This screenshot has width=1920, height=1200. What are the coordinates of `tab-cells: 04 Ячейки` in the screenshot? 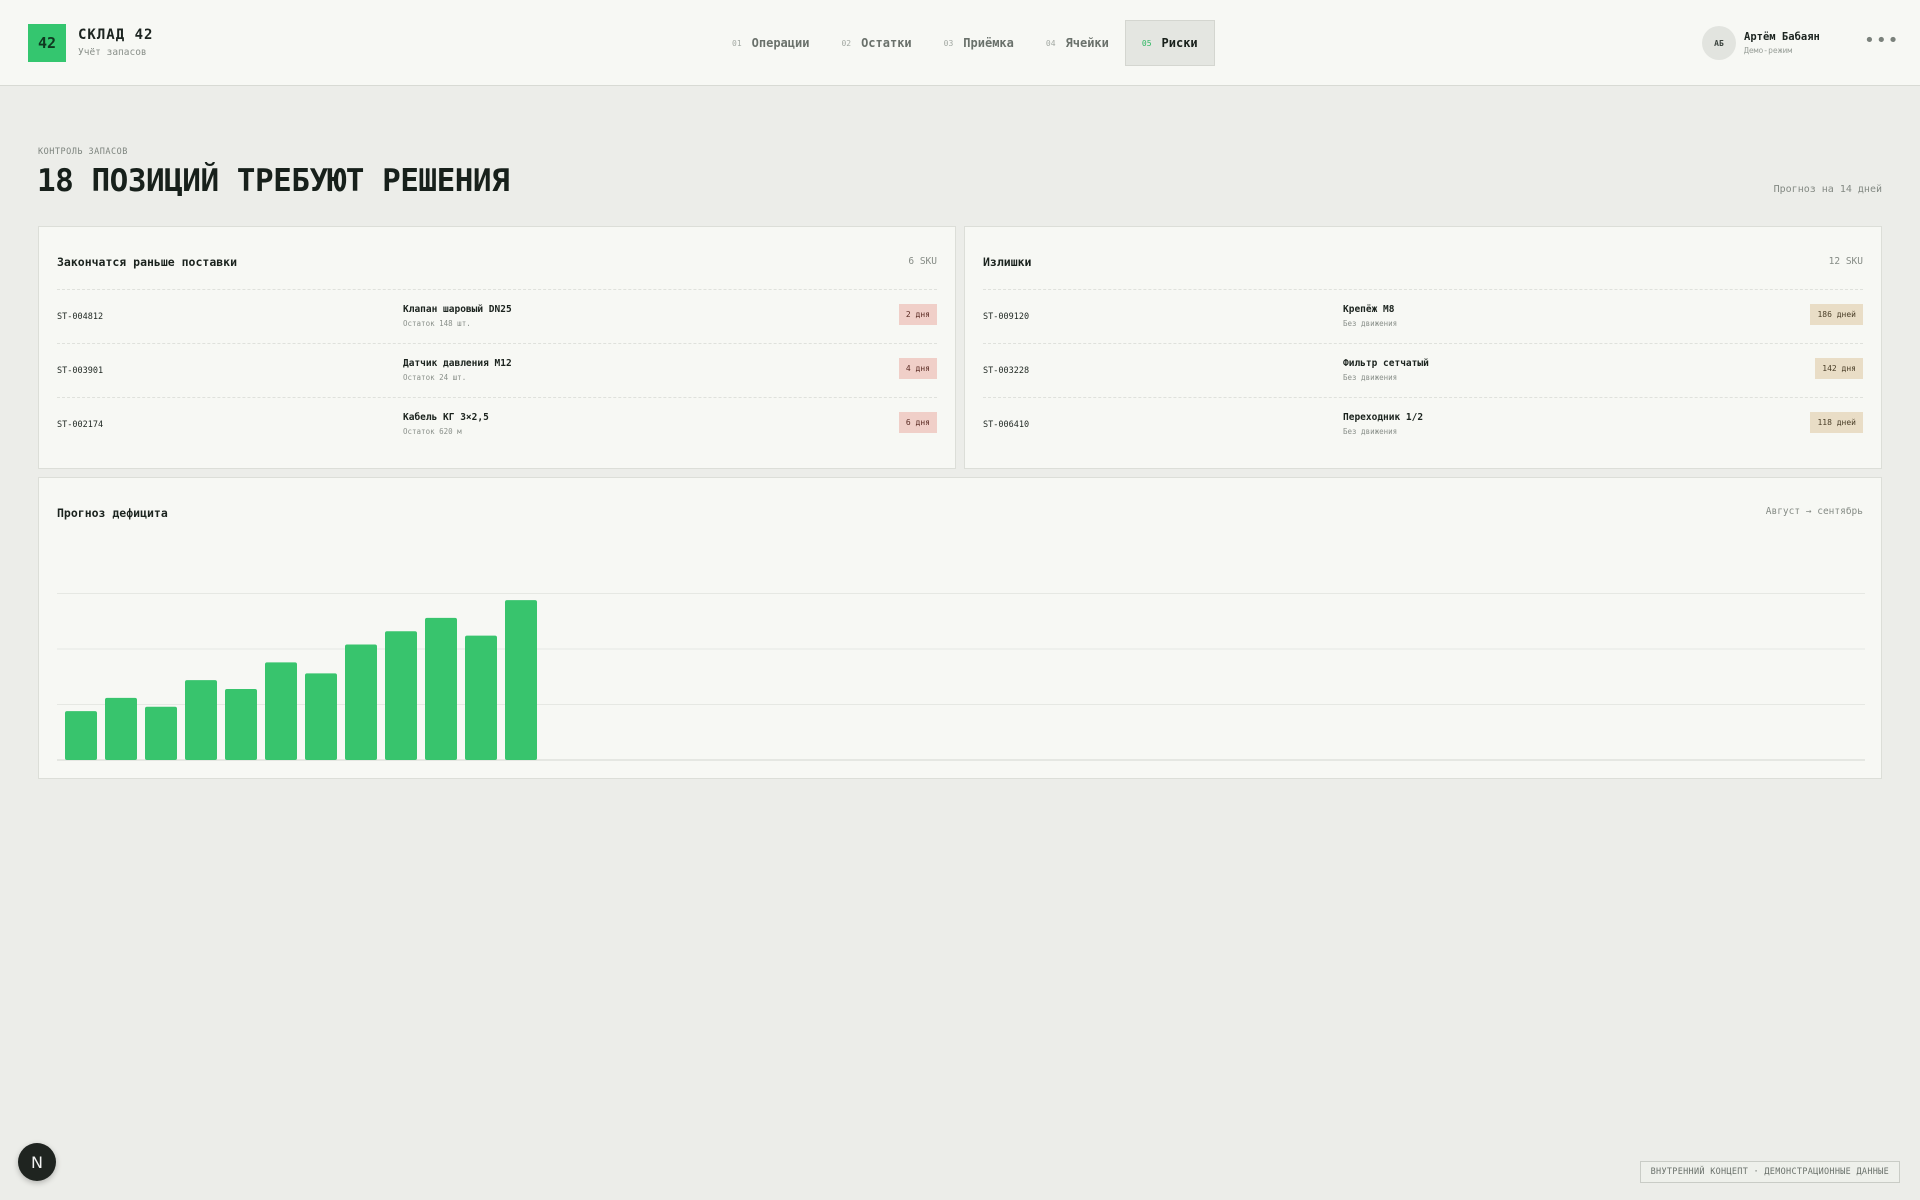 It's located at (1077, 43).